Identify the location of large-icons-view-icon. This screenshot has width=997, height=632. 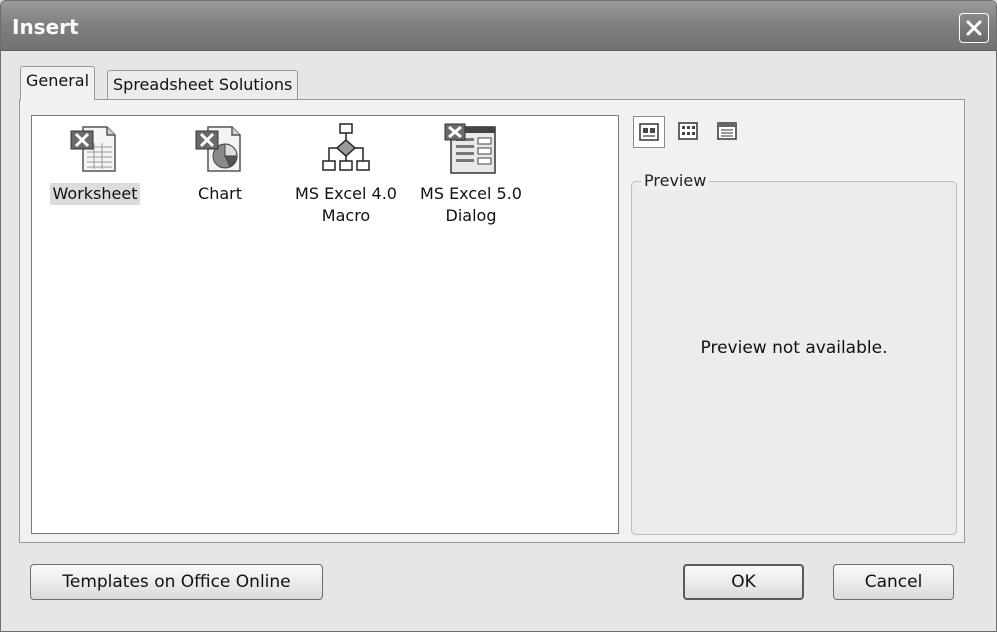
(649, 132).